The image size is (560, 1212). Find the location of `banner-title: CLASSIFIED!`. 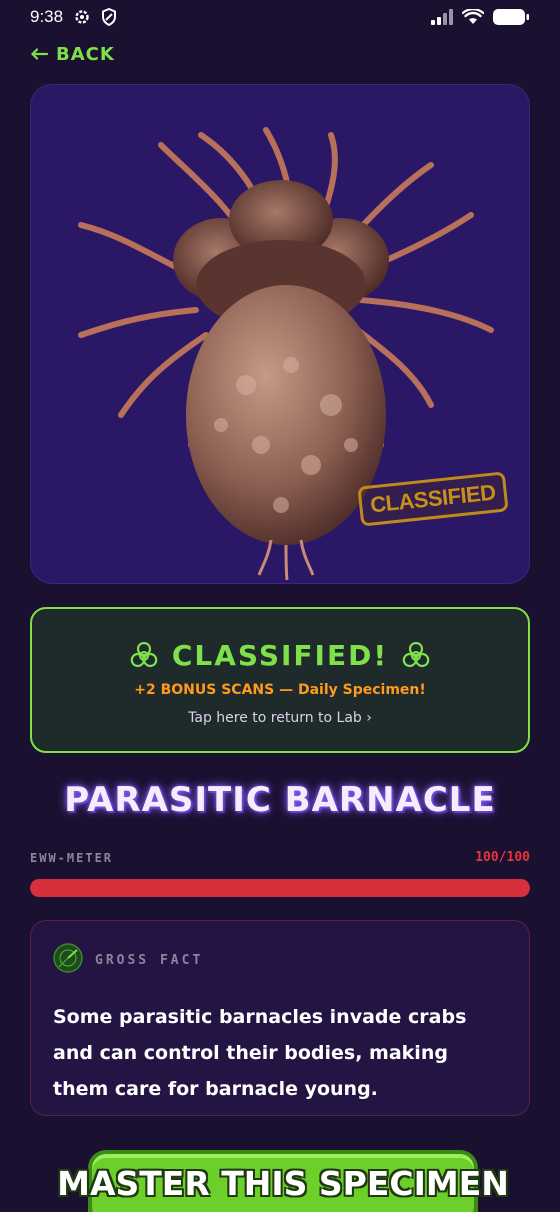

banner-title: CLASSIFIED! is located at coordinates (280, 655).